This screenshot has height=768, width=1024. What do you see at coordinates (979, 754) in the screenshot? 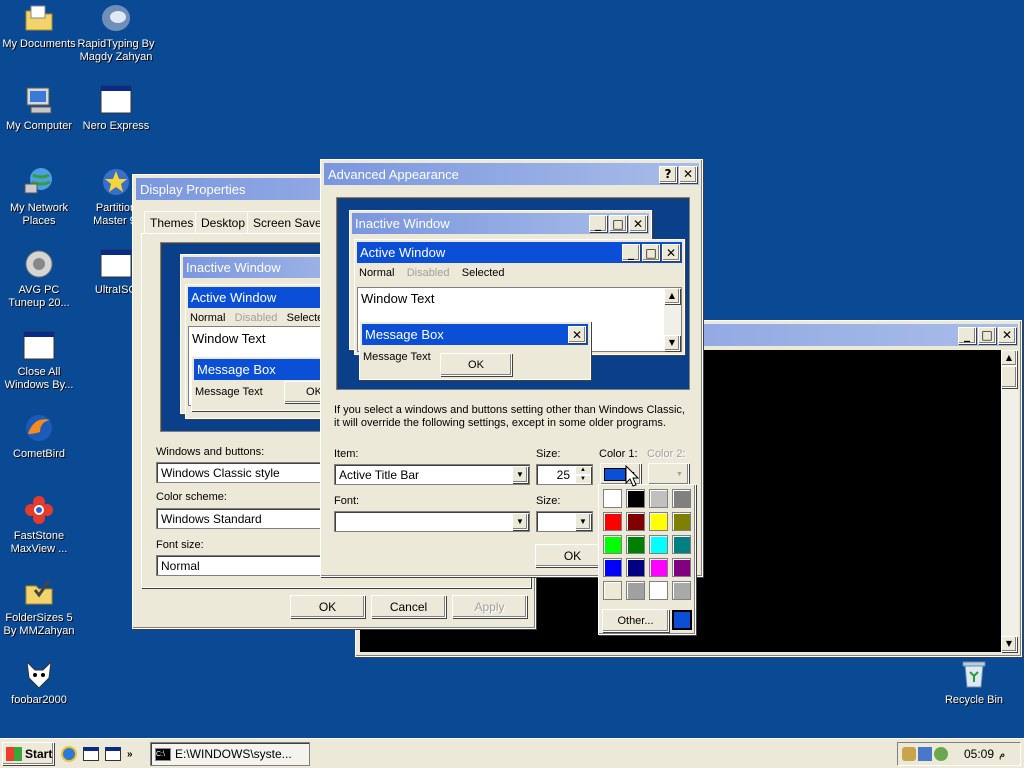
I see `clock: 05:09` at bounding box center [979, 754].